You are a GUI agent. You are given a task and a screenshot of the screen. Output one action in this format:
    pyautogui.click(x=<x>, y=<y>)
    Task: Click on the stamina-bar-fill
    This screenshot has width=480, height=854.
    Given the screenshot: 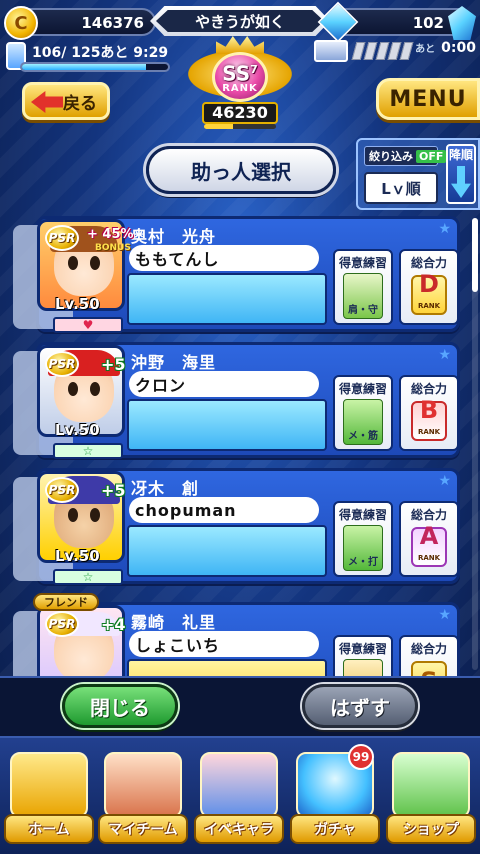 What is the action you would take?
    pyautogui.click(x=84, y=67)
    